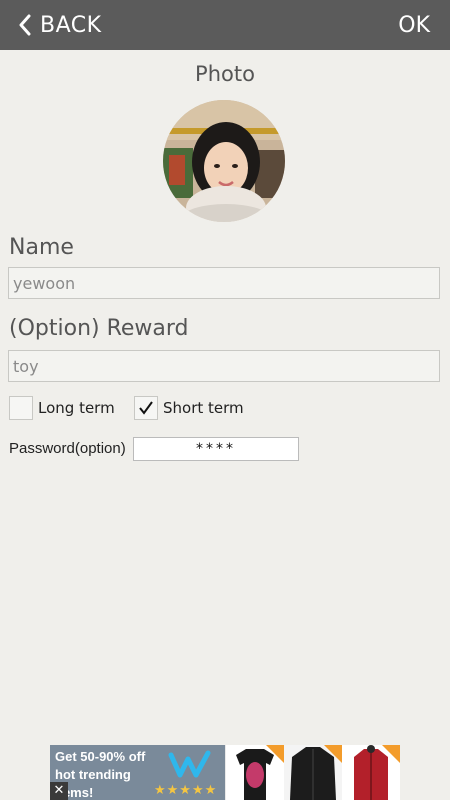 The height and width of the screenshot is (800, 450). Describe the element at coordinates (203, 408) in the screenshot. I see `short-term-label: Short term` at that location.